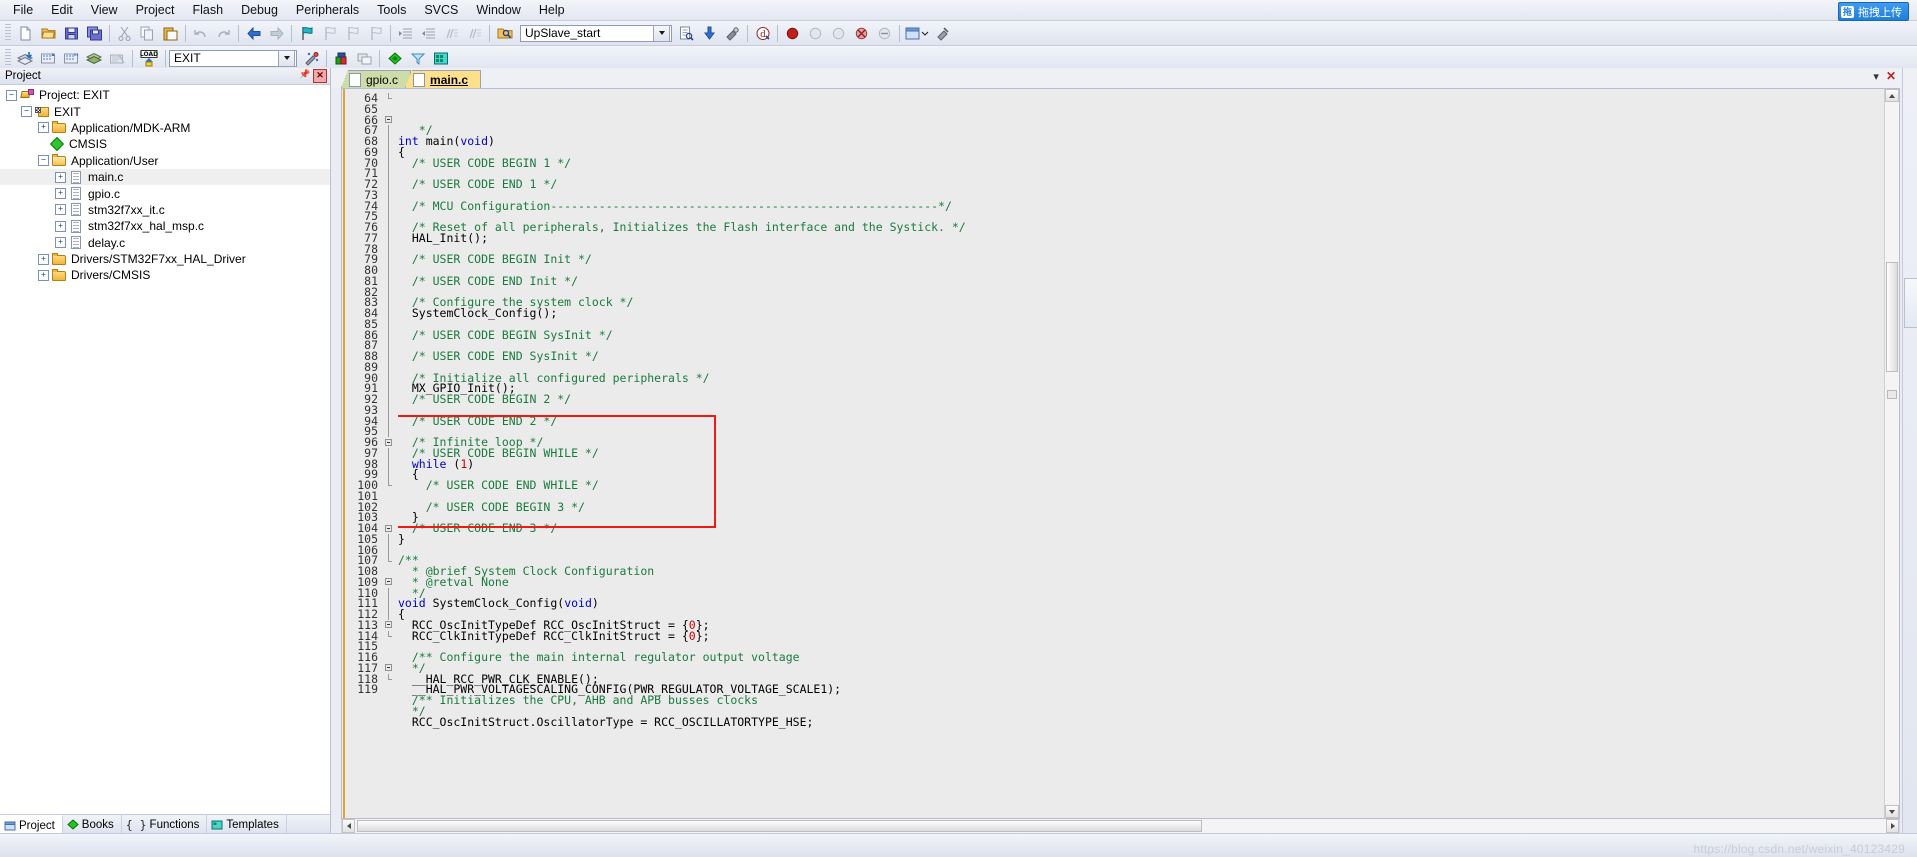 The height and width of the screenshot is (857, 1917). What do you see at coordinates (1892, 811) in the screenshot?
I see `scroll-down-button` at bounding box center [1892, 811].